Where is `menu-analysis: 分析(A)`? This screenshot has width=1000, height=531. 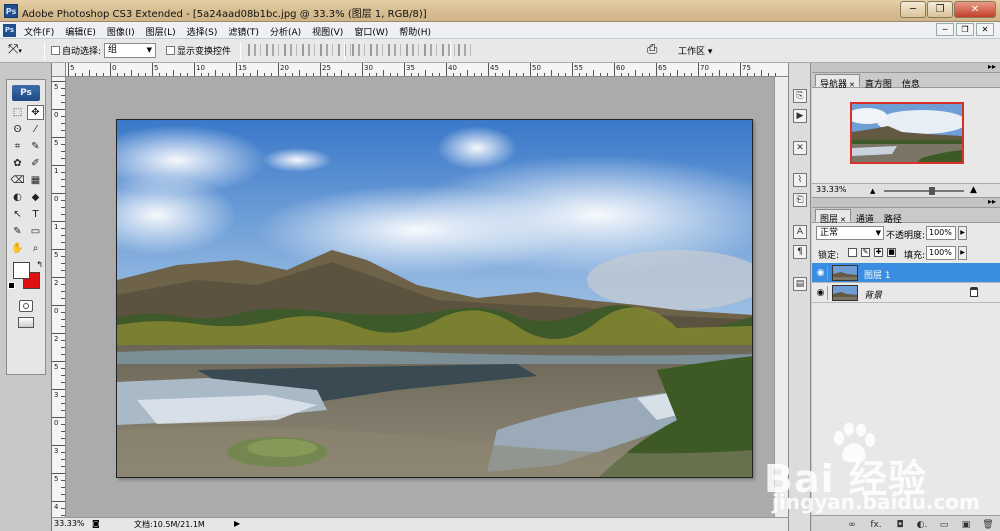 menu-analysis: 分析(A) is located at coordinates (285, 31).